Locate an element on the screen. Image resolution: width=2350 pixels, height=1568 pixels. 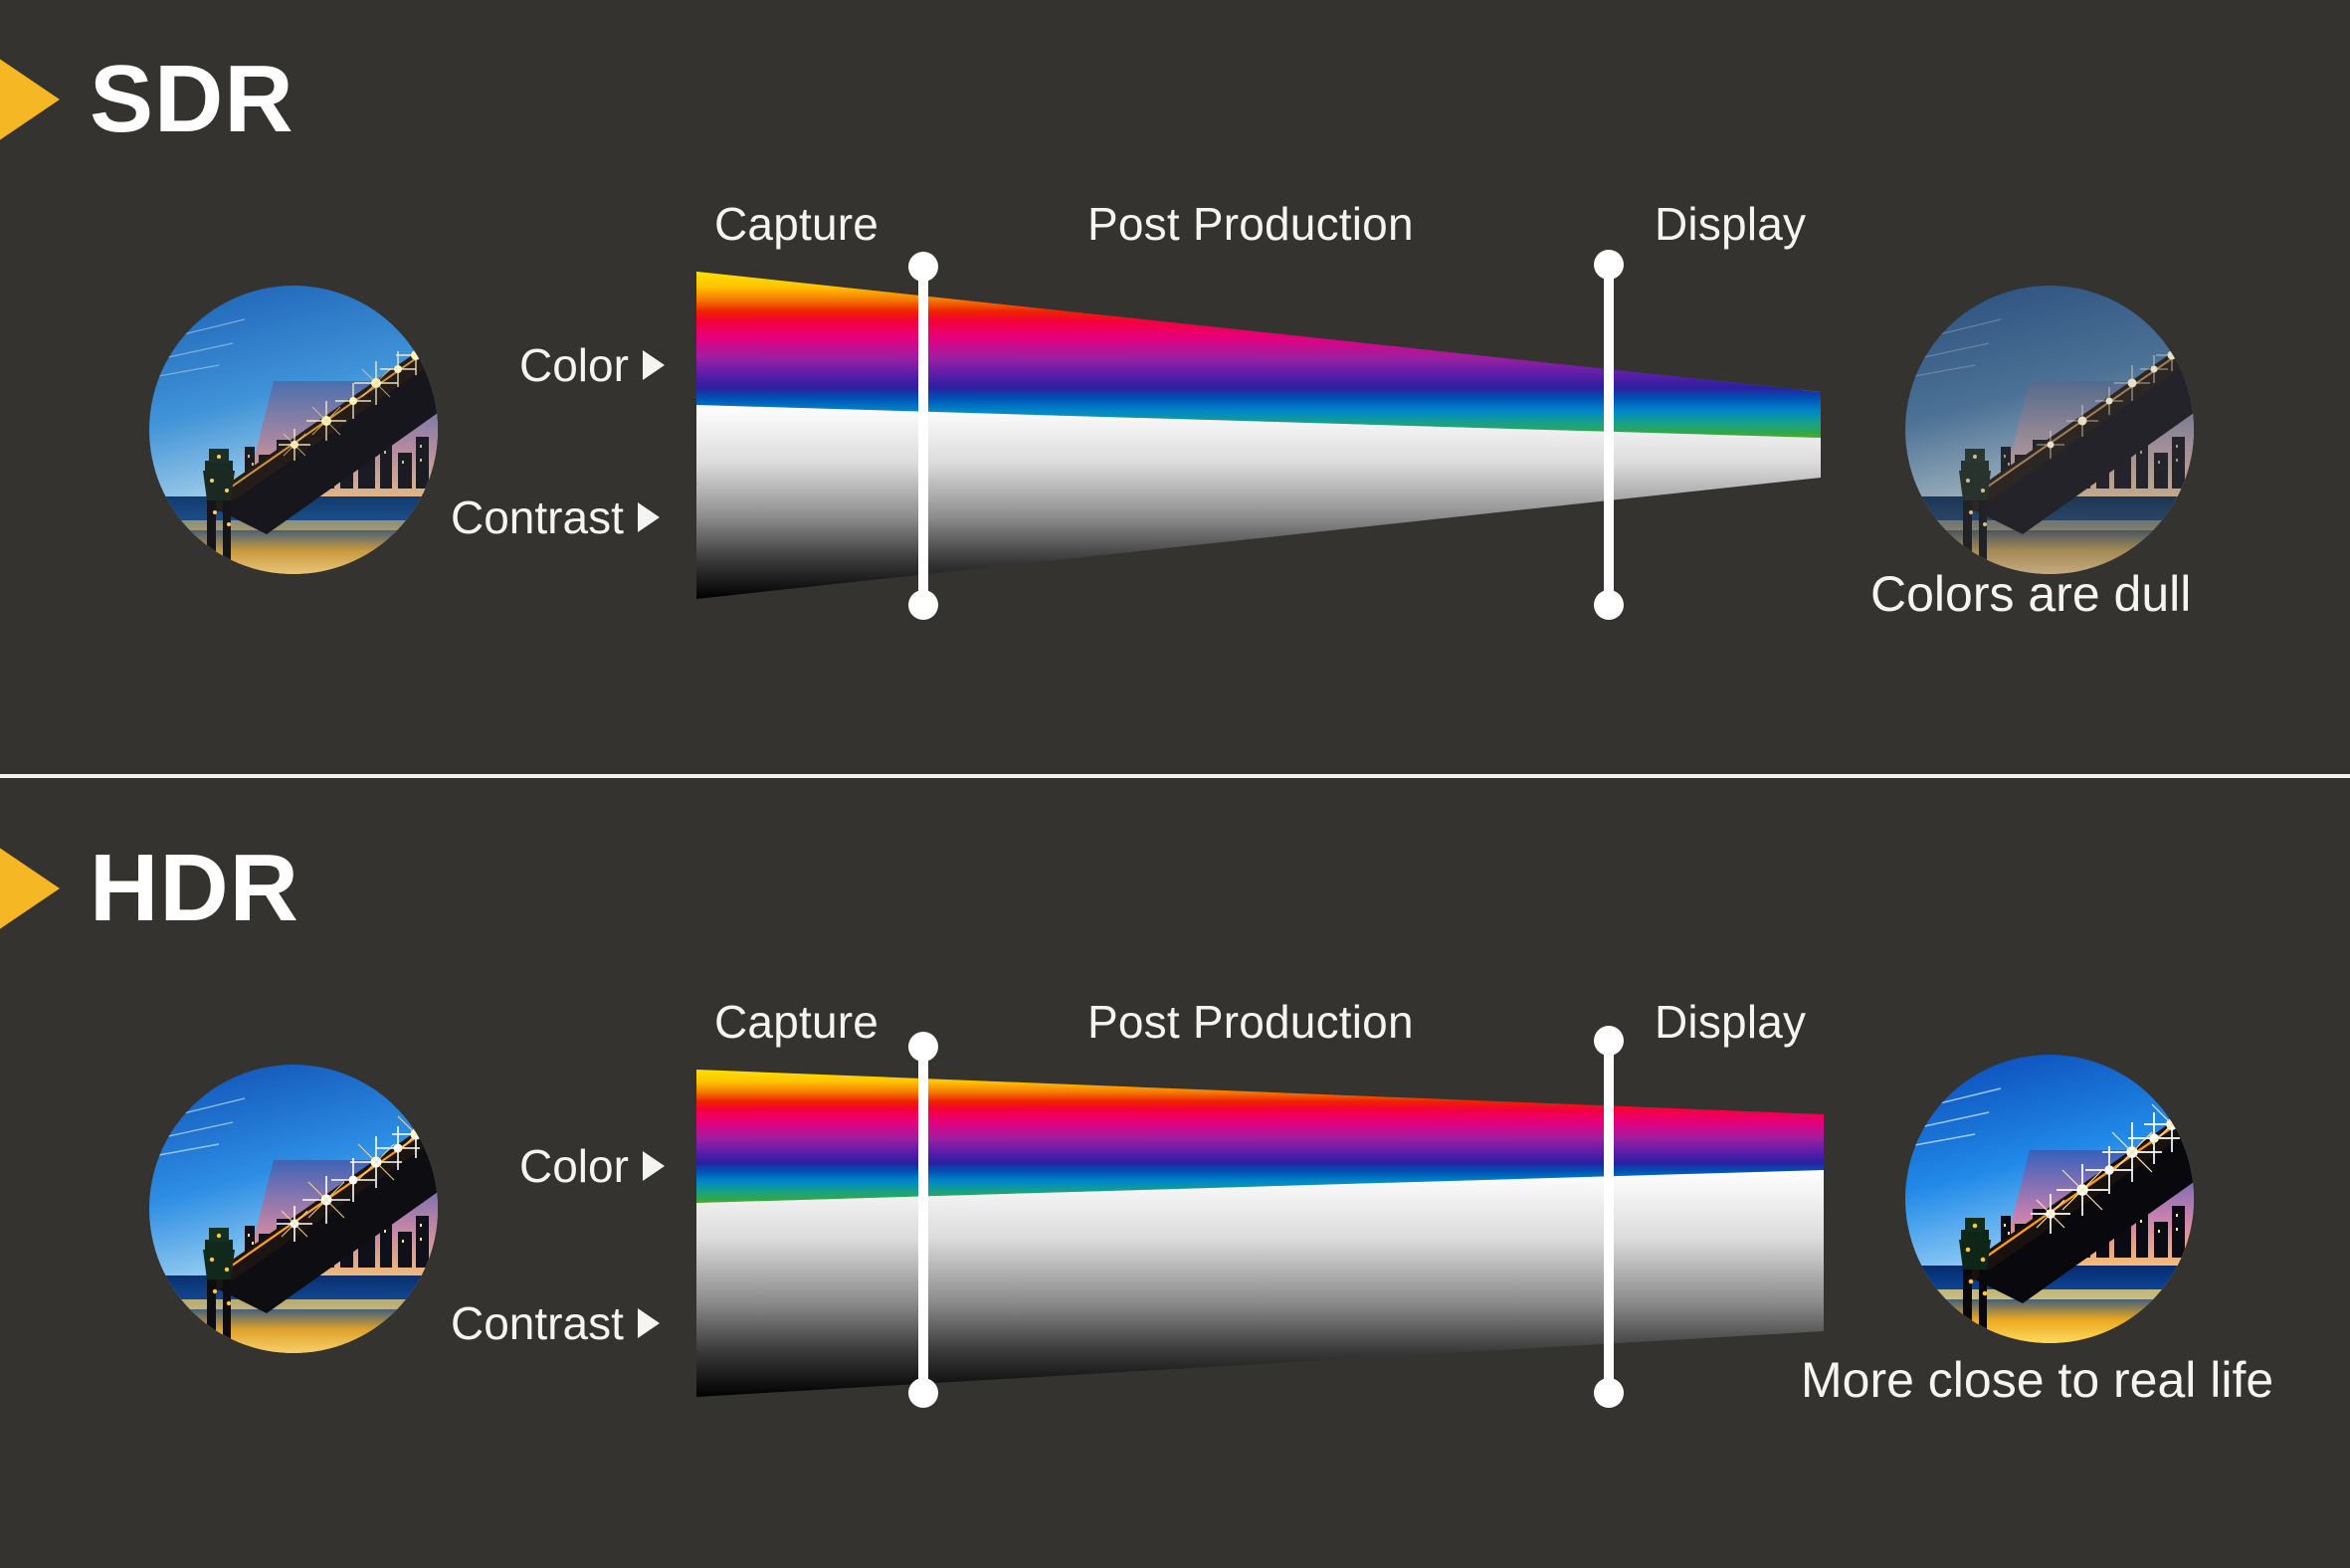
sdr-display-marker is located at coordinates (1609, 435).